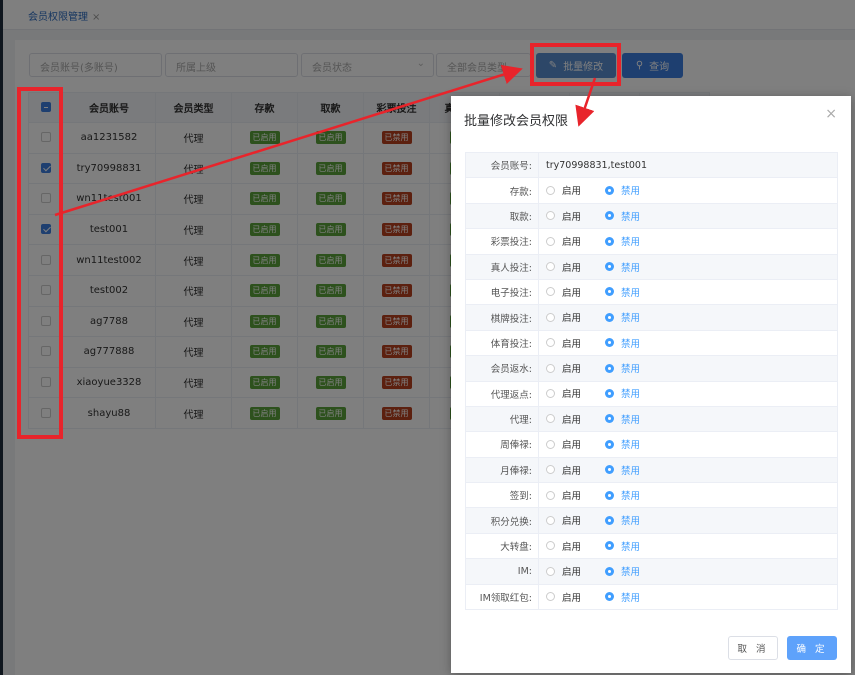 This screenshot has height=675, width=855. Describe the element at coordinates (651, 190) in the screenshot. I see `form-row: 存款: 启用 禁用` at that location.